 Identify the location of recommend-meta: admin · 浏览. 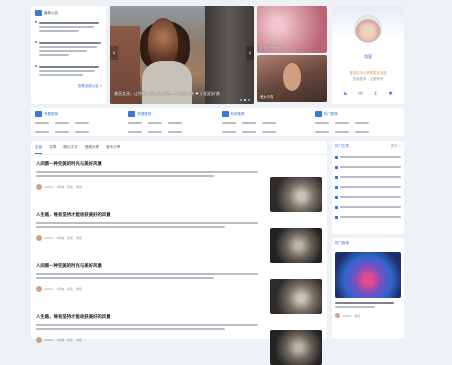
(351, 315).